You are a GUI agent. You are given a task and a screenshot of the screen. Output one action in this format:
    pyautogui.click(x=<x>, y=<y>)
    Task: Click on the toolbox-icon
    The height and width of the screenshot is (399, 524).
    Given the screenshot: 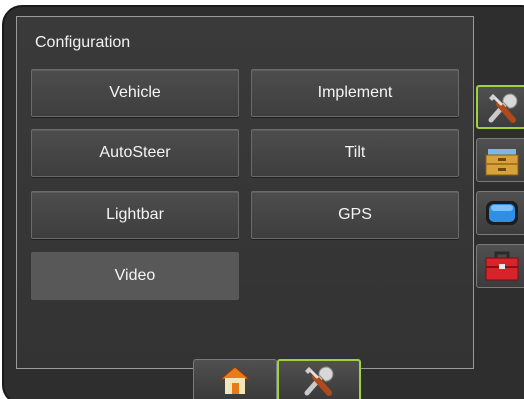 What is the action you would take?
    pyautogui.click(x=502, y=266)
    